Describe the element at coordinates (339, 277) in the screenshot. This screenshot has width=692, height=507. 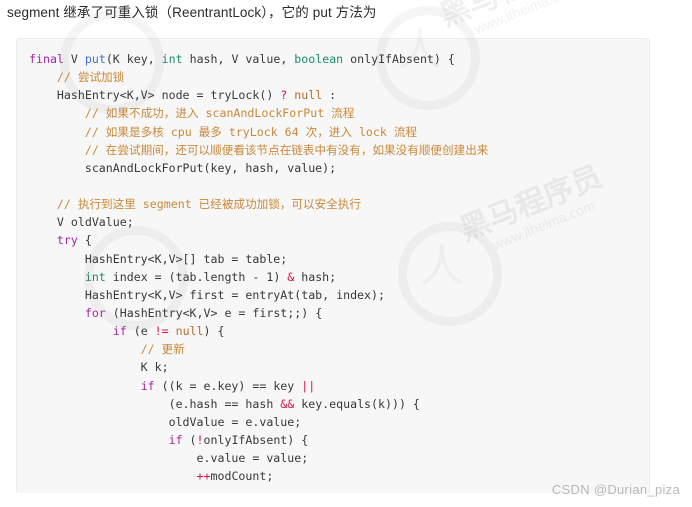
I see `code-line: int index = (tab.length - 1) & hash;` at that location.